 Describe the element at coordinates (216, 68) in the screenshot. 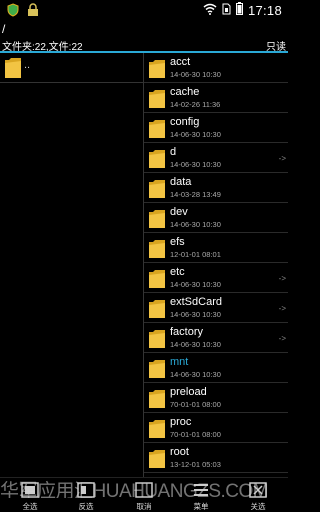

I see `folder-row-acct: acct 14-06-30 10:30` at that location.